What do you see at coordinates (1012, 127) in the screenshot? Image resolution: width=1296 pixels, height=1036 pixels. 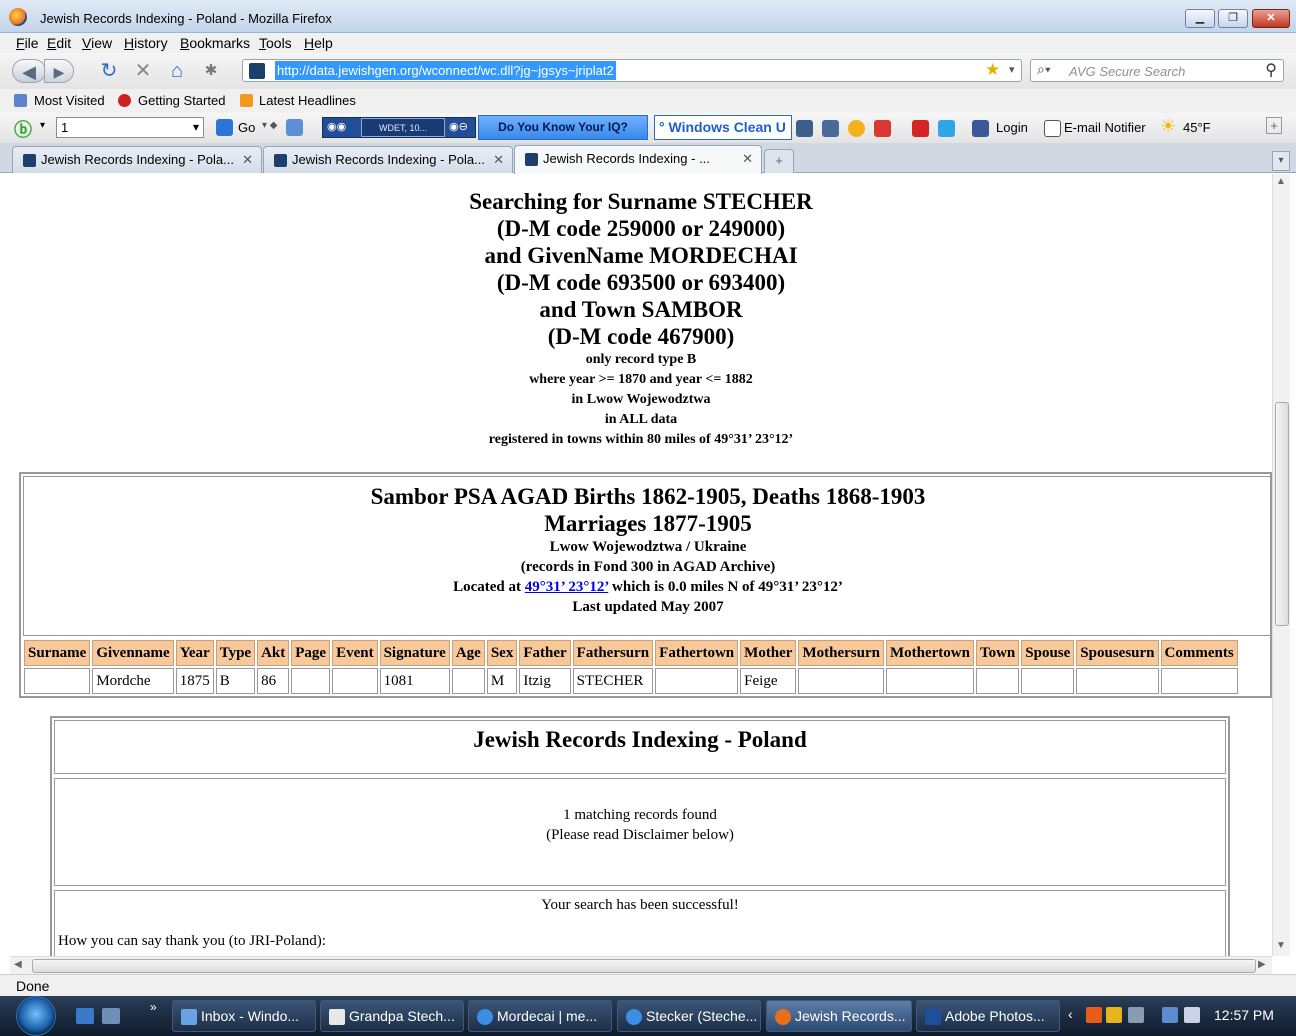 I see `login-button: Login` at bounding box center [1012, 127].